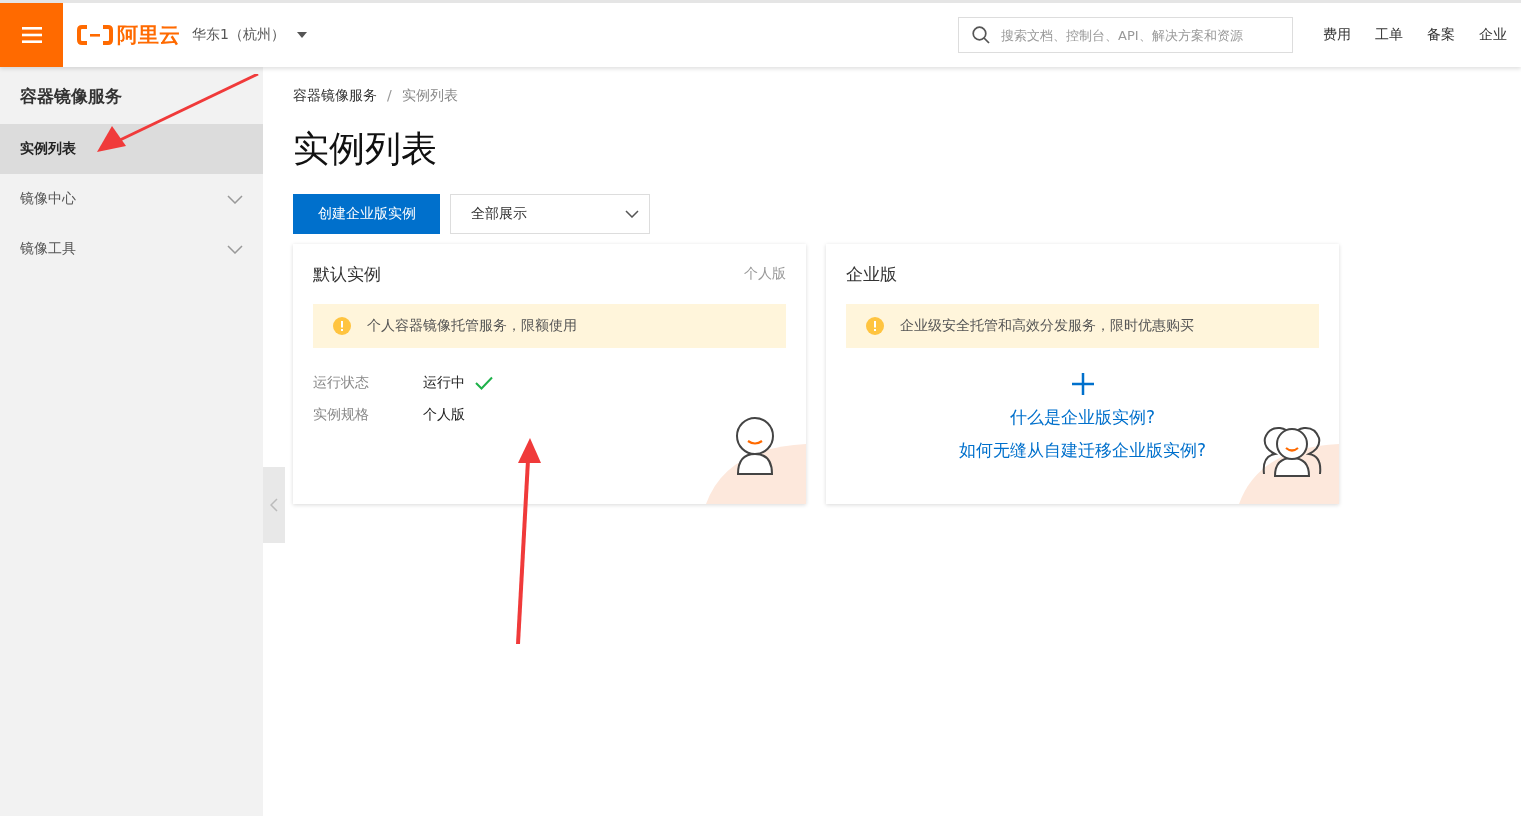  What do you see at coordinates (1082, 384) in the screenshot?
I see `plus-icon` at bounding box center [1082, 384].